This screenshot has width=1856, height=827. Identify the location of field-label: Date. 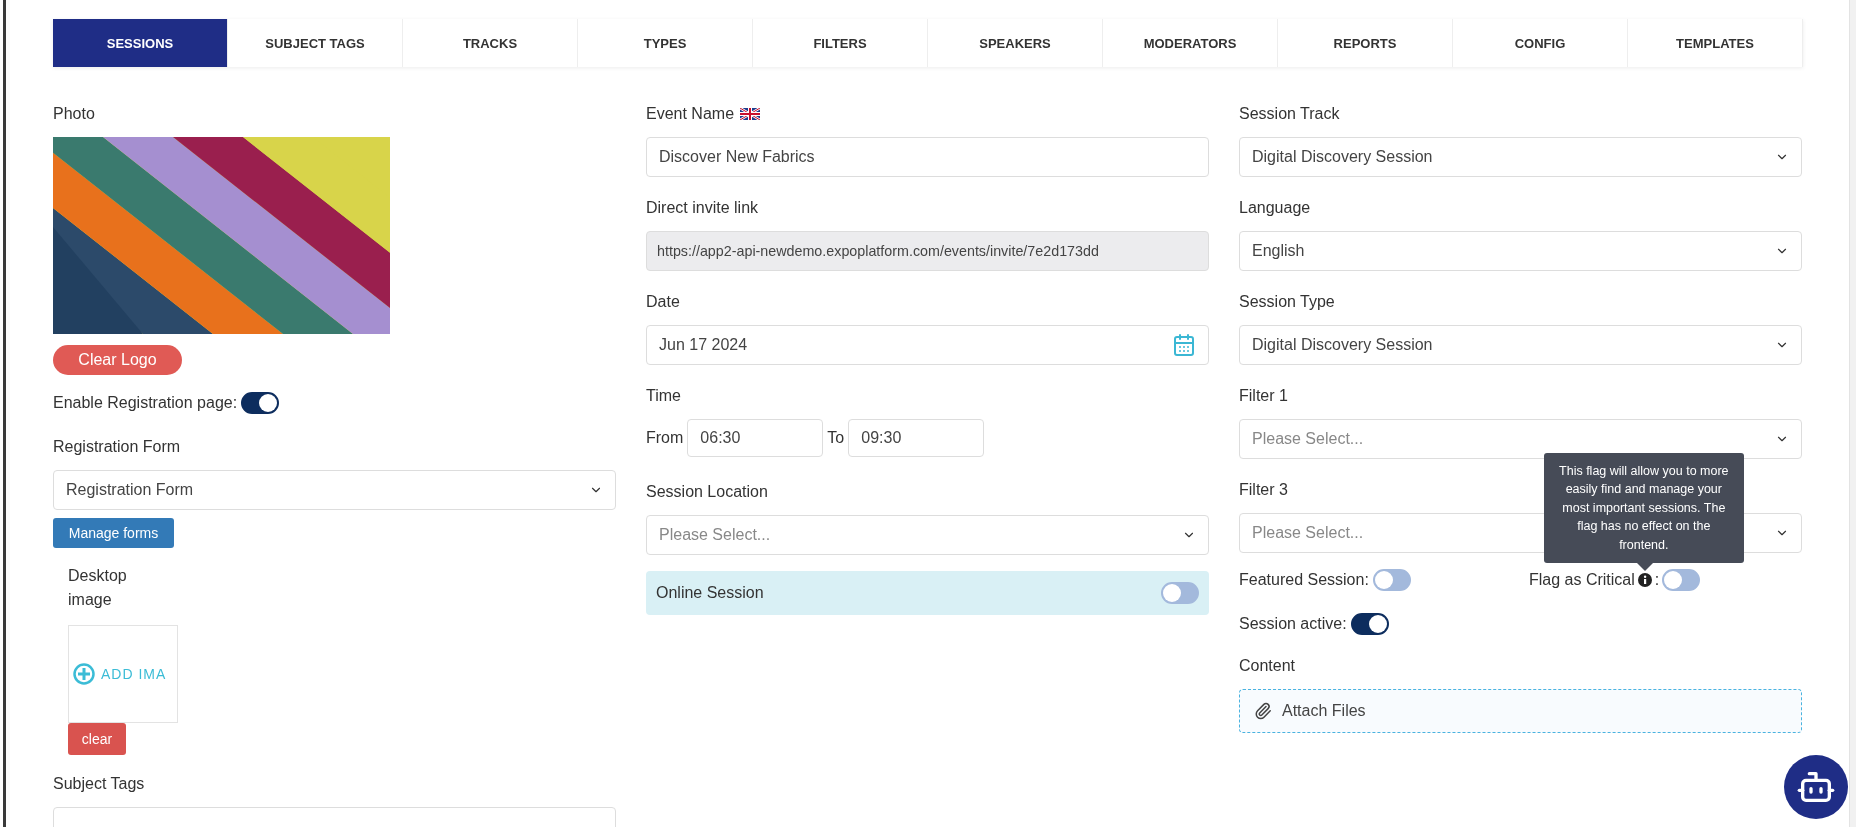
(663, 302).